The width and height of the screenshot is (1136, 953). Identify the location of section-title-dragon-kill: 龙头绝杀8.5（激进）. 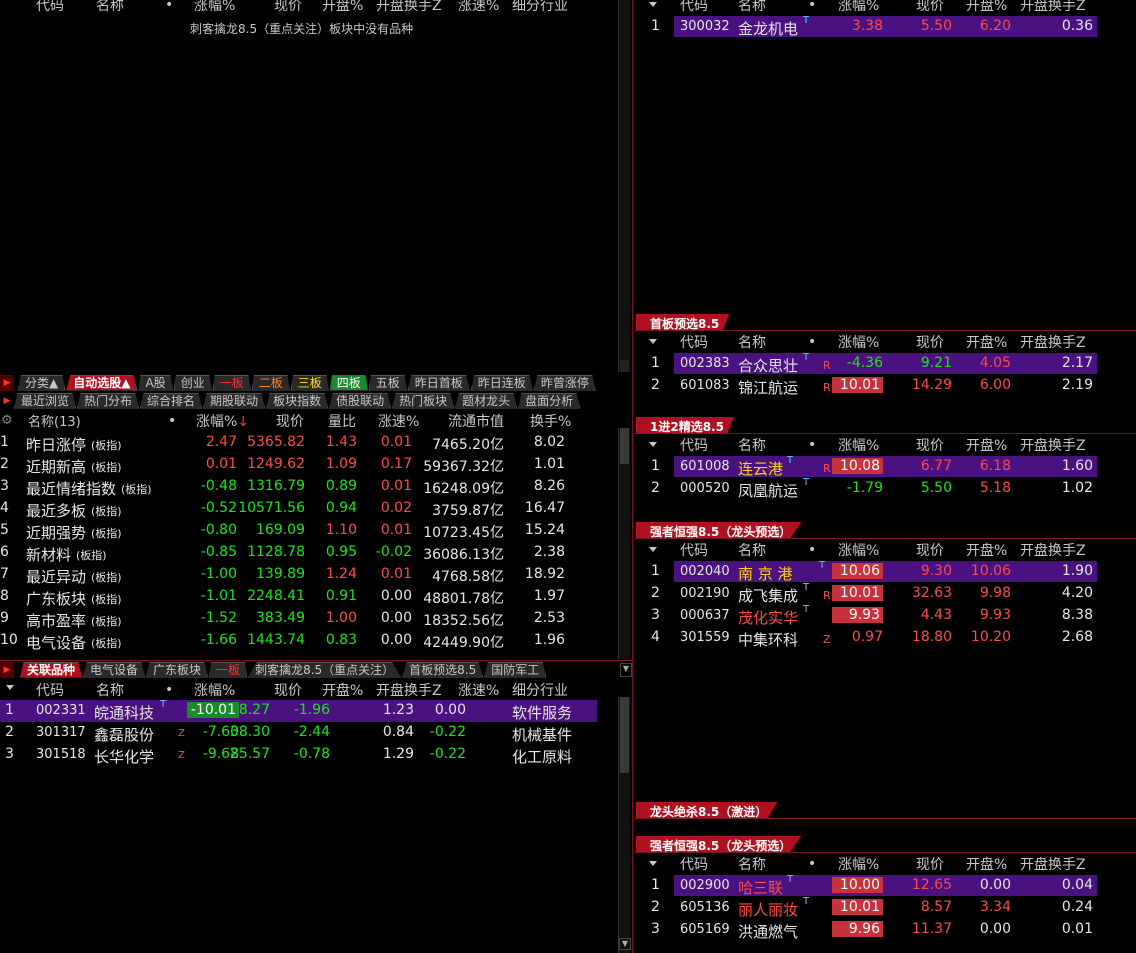
(707, 810).